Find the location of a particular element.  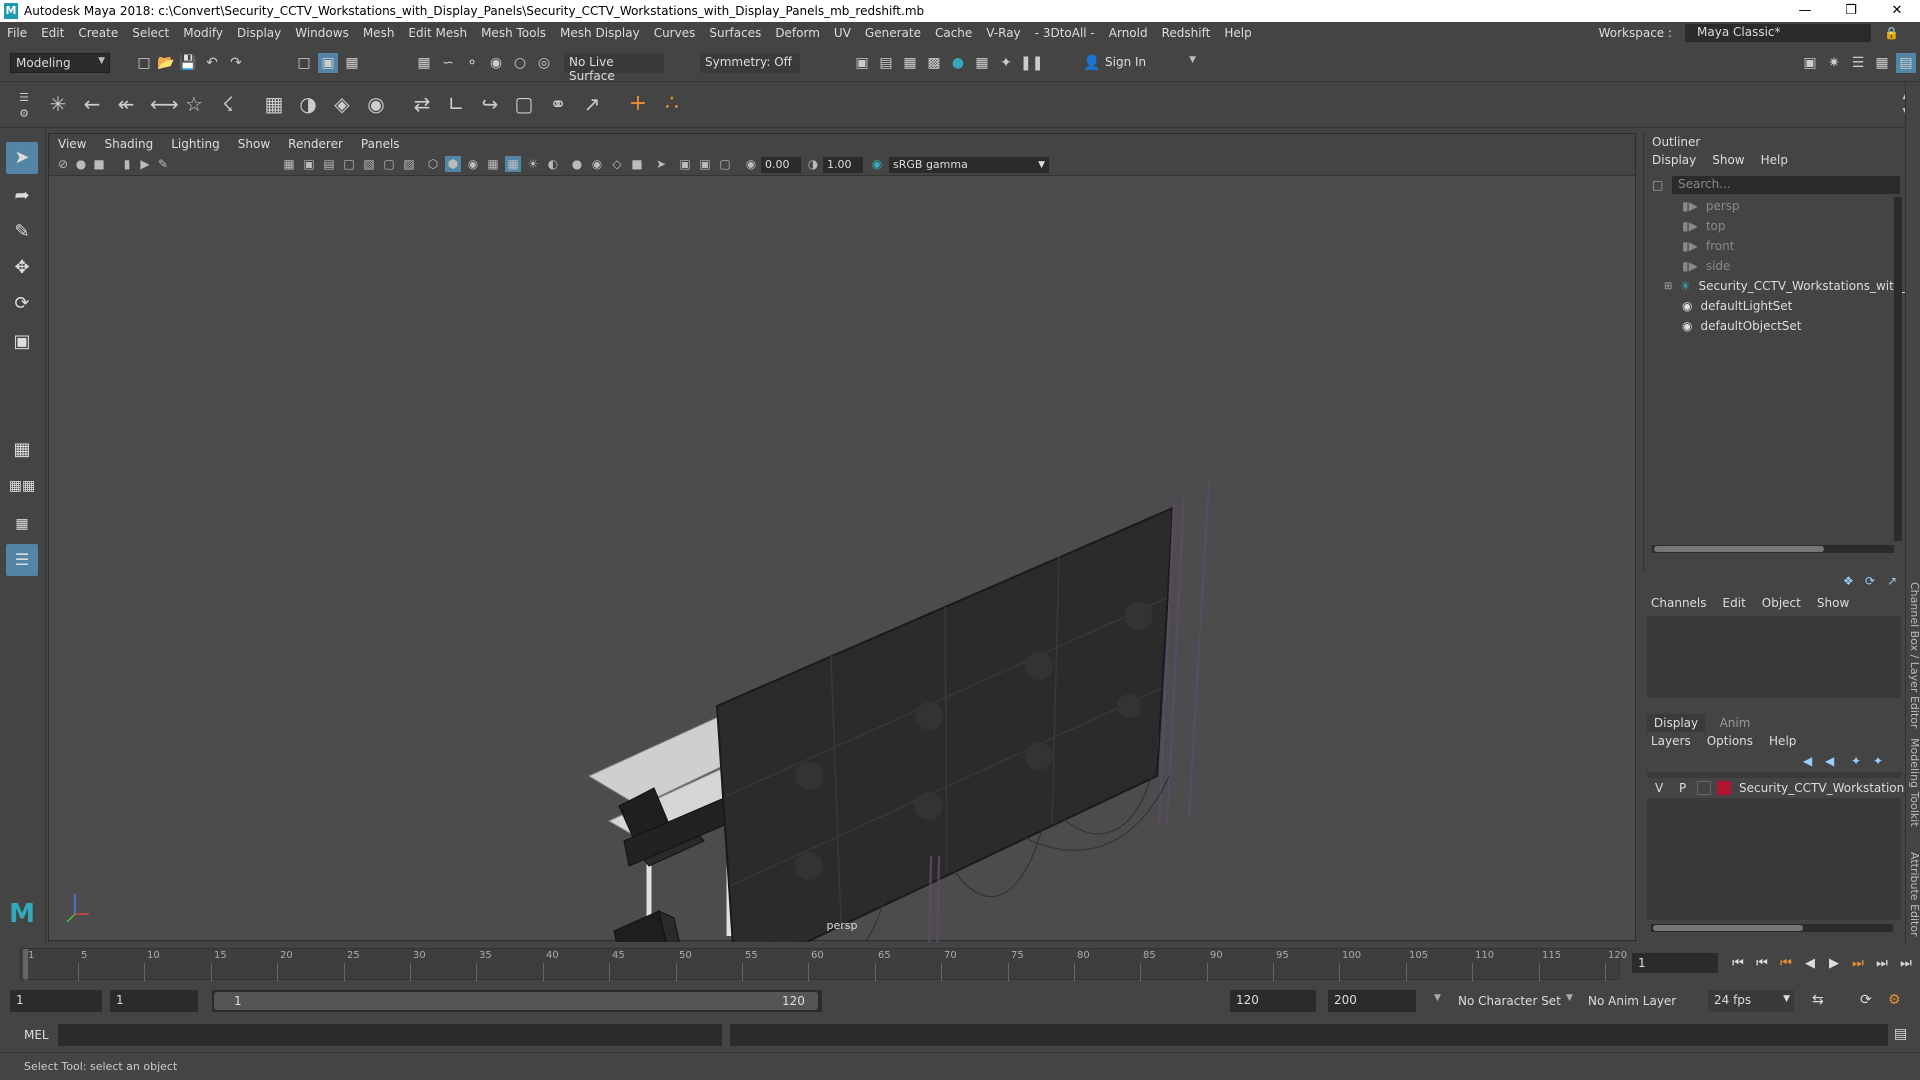

menu-windows: Windows is located at coordinates (322, 33).